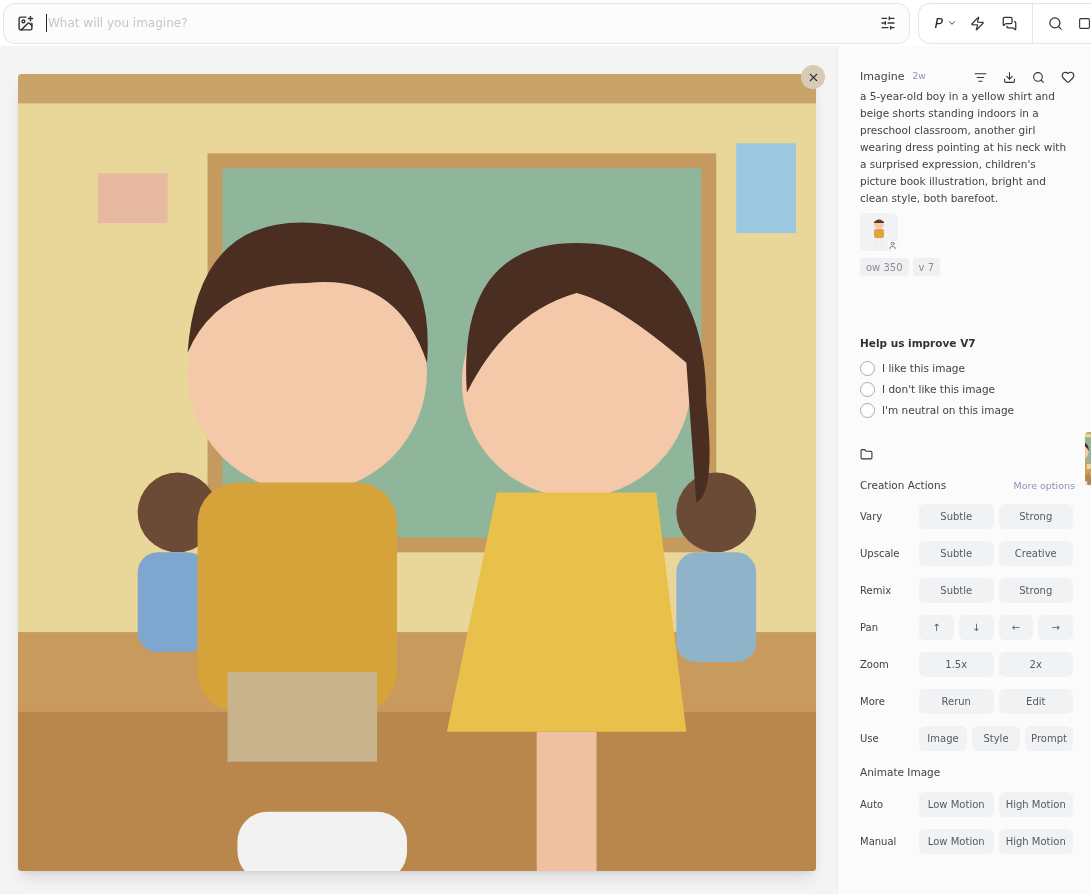 This screenshot has width=1091, height=894. What do you see at coordinates (977, 23) in the screenshot?
I see `lightning-icon` at bounding box center [977, 23].